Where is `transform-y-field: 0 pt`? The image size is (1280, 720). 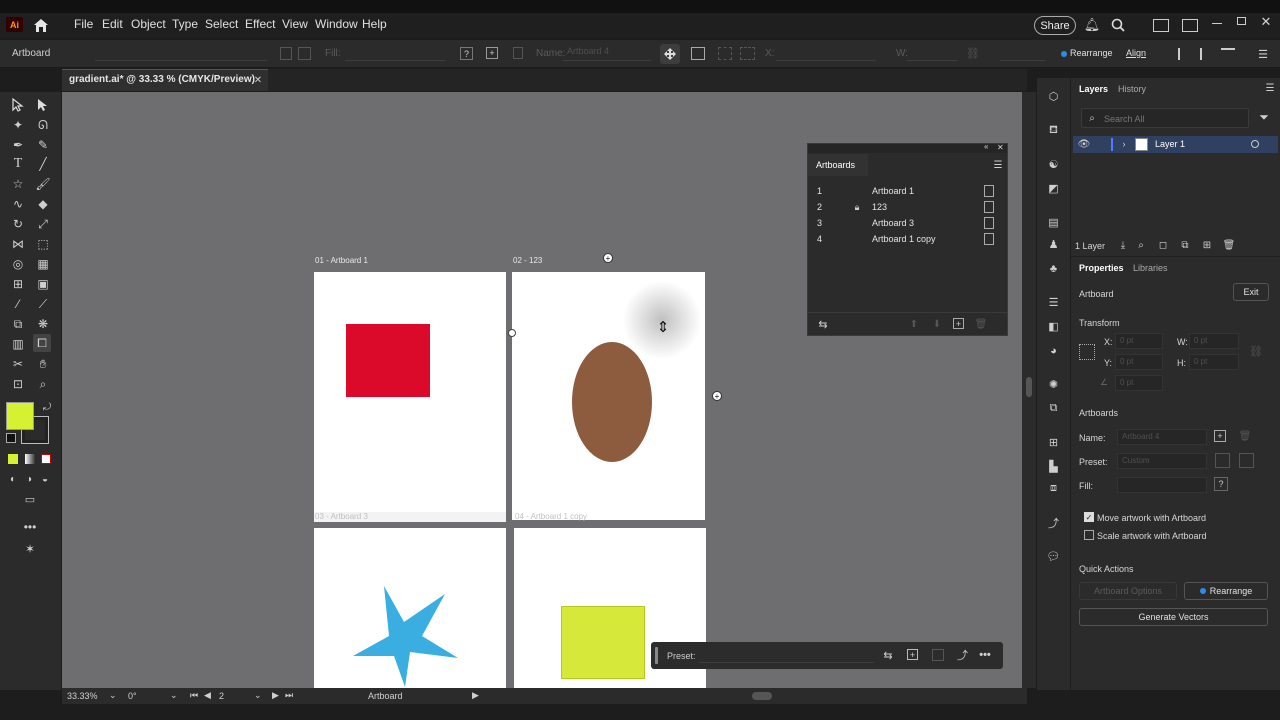
transform-y-field: 0 pt is located at coordinates (1139, 362).